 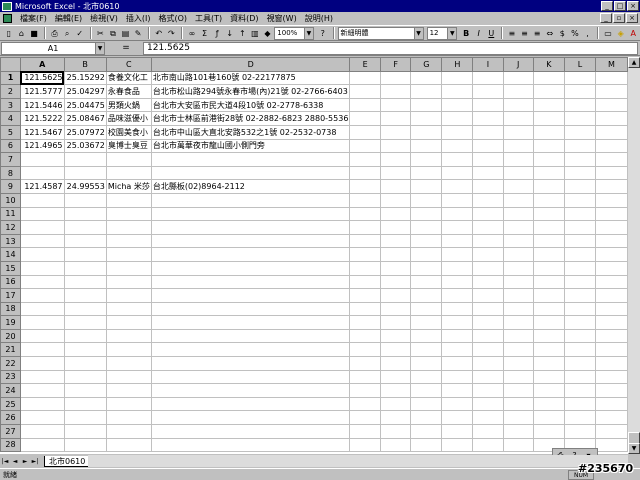 I want to click on cell-C1: 食養文化工, so click(x=128, y=78).